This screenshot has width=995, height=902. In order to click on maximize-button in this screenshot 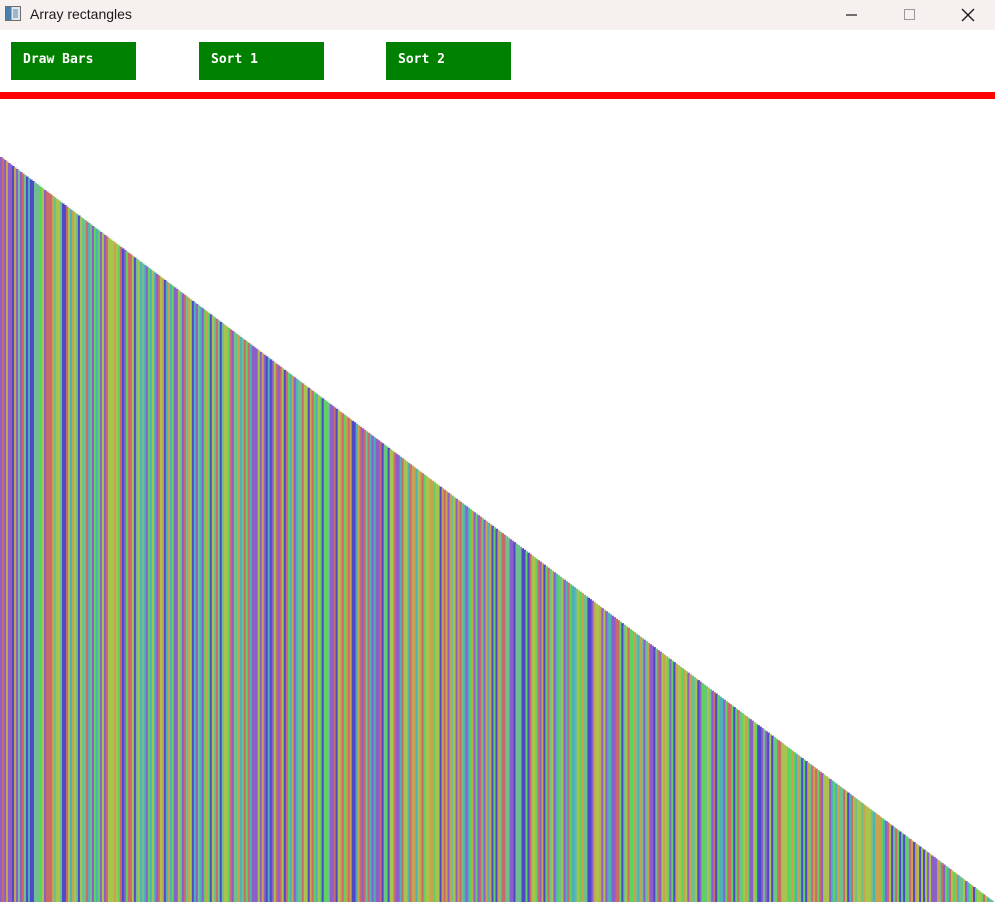, I will do `click(910, 15)`.